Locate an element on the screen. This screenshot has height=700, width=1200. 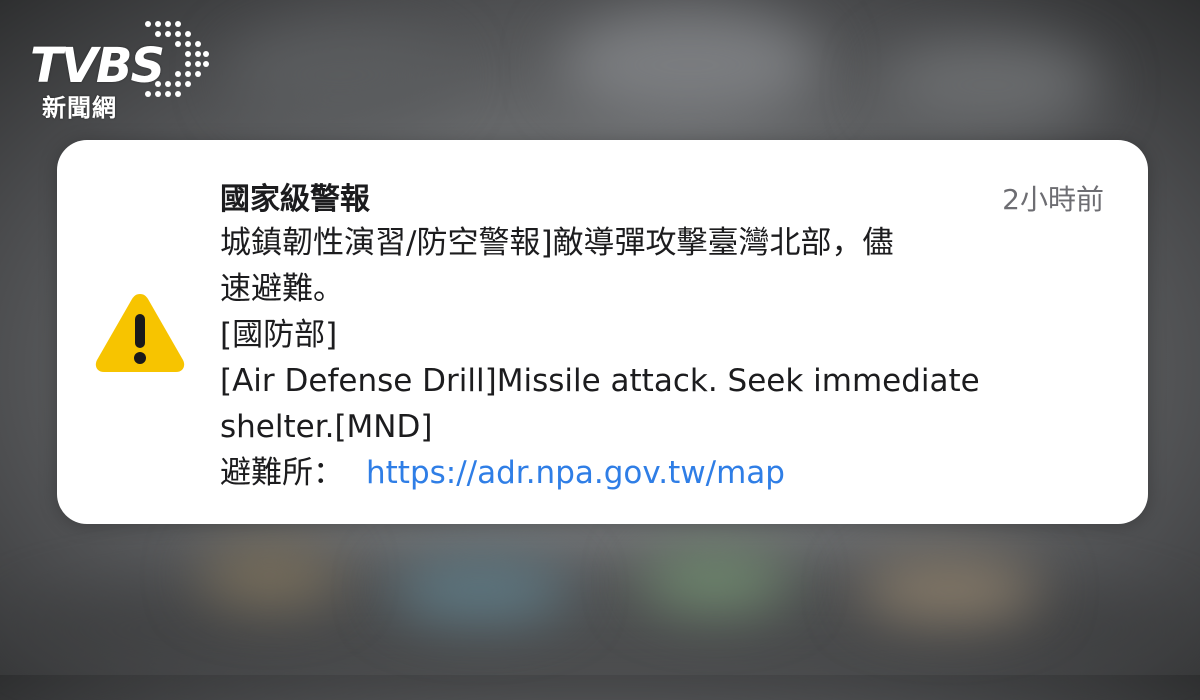
warning-triangle-icon is located at coordinates (140, 333).